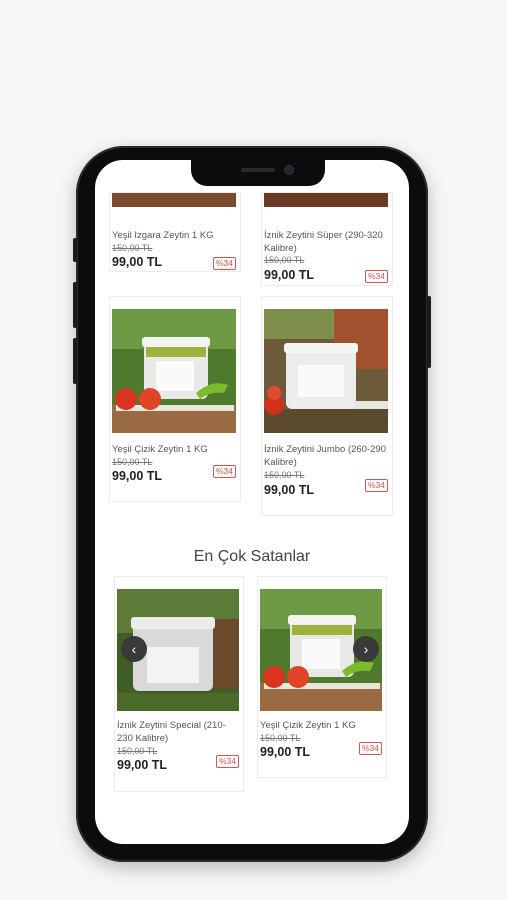  Describe the element at coordinates (326, 456) in the screenshot. I see `product-name: İznik Zeytini Jumbo (260-290 Kalibre)` at that location.